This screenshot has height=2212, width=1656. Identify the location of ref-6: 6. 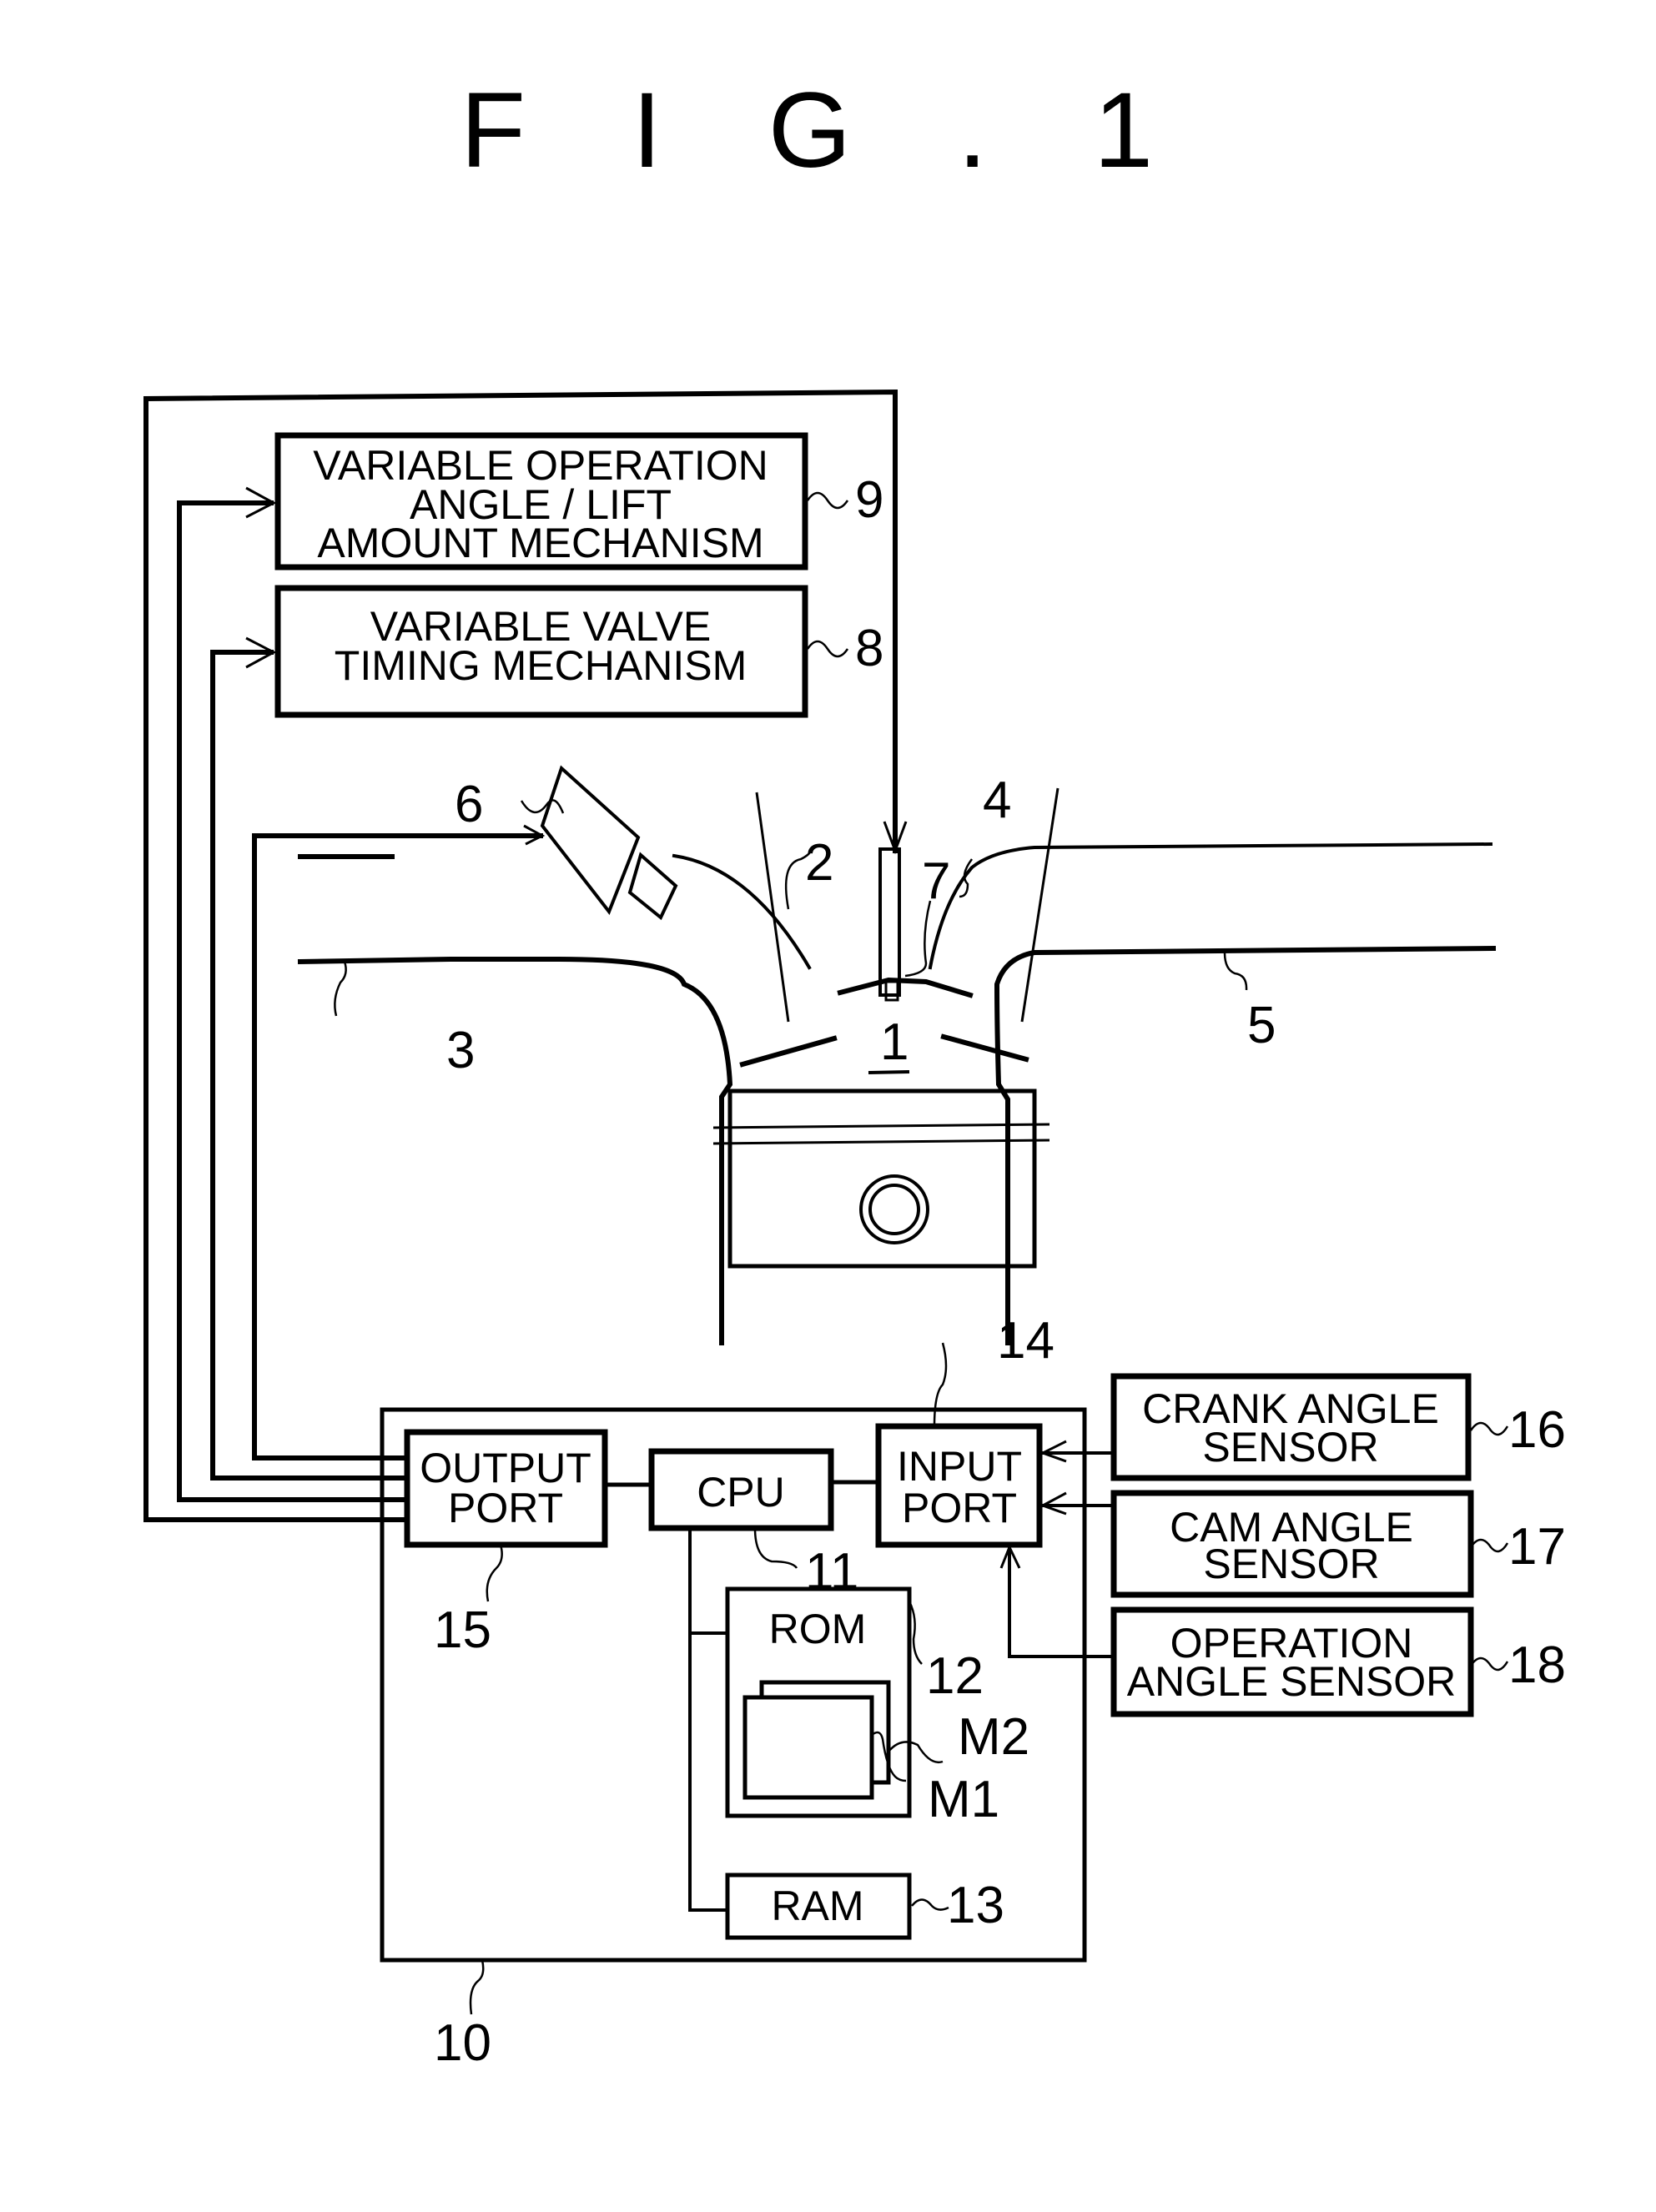
(469, 805).